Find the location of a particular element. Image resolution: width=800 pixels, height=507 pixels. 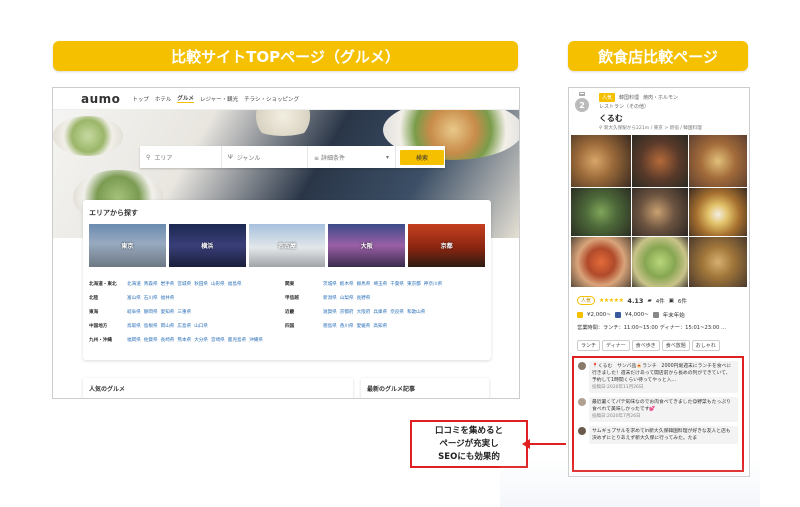

region-group: 北海道・東北 北海道 青森県 岩手県 宮城県 秋田県 山形県 福島県 is located at coordinates (187, 284).